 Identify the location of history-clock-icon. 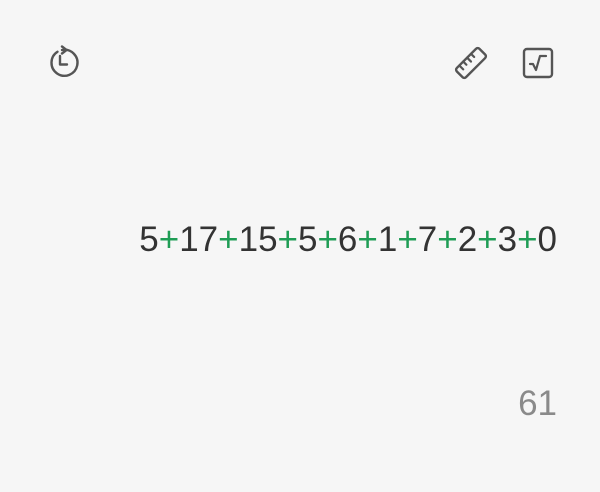
(64, 61).